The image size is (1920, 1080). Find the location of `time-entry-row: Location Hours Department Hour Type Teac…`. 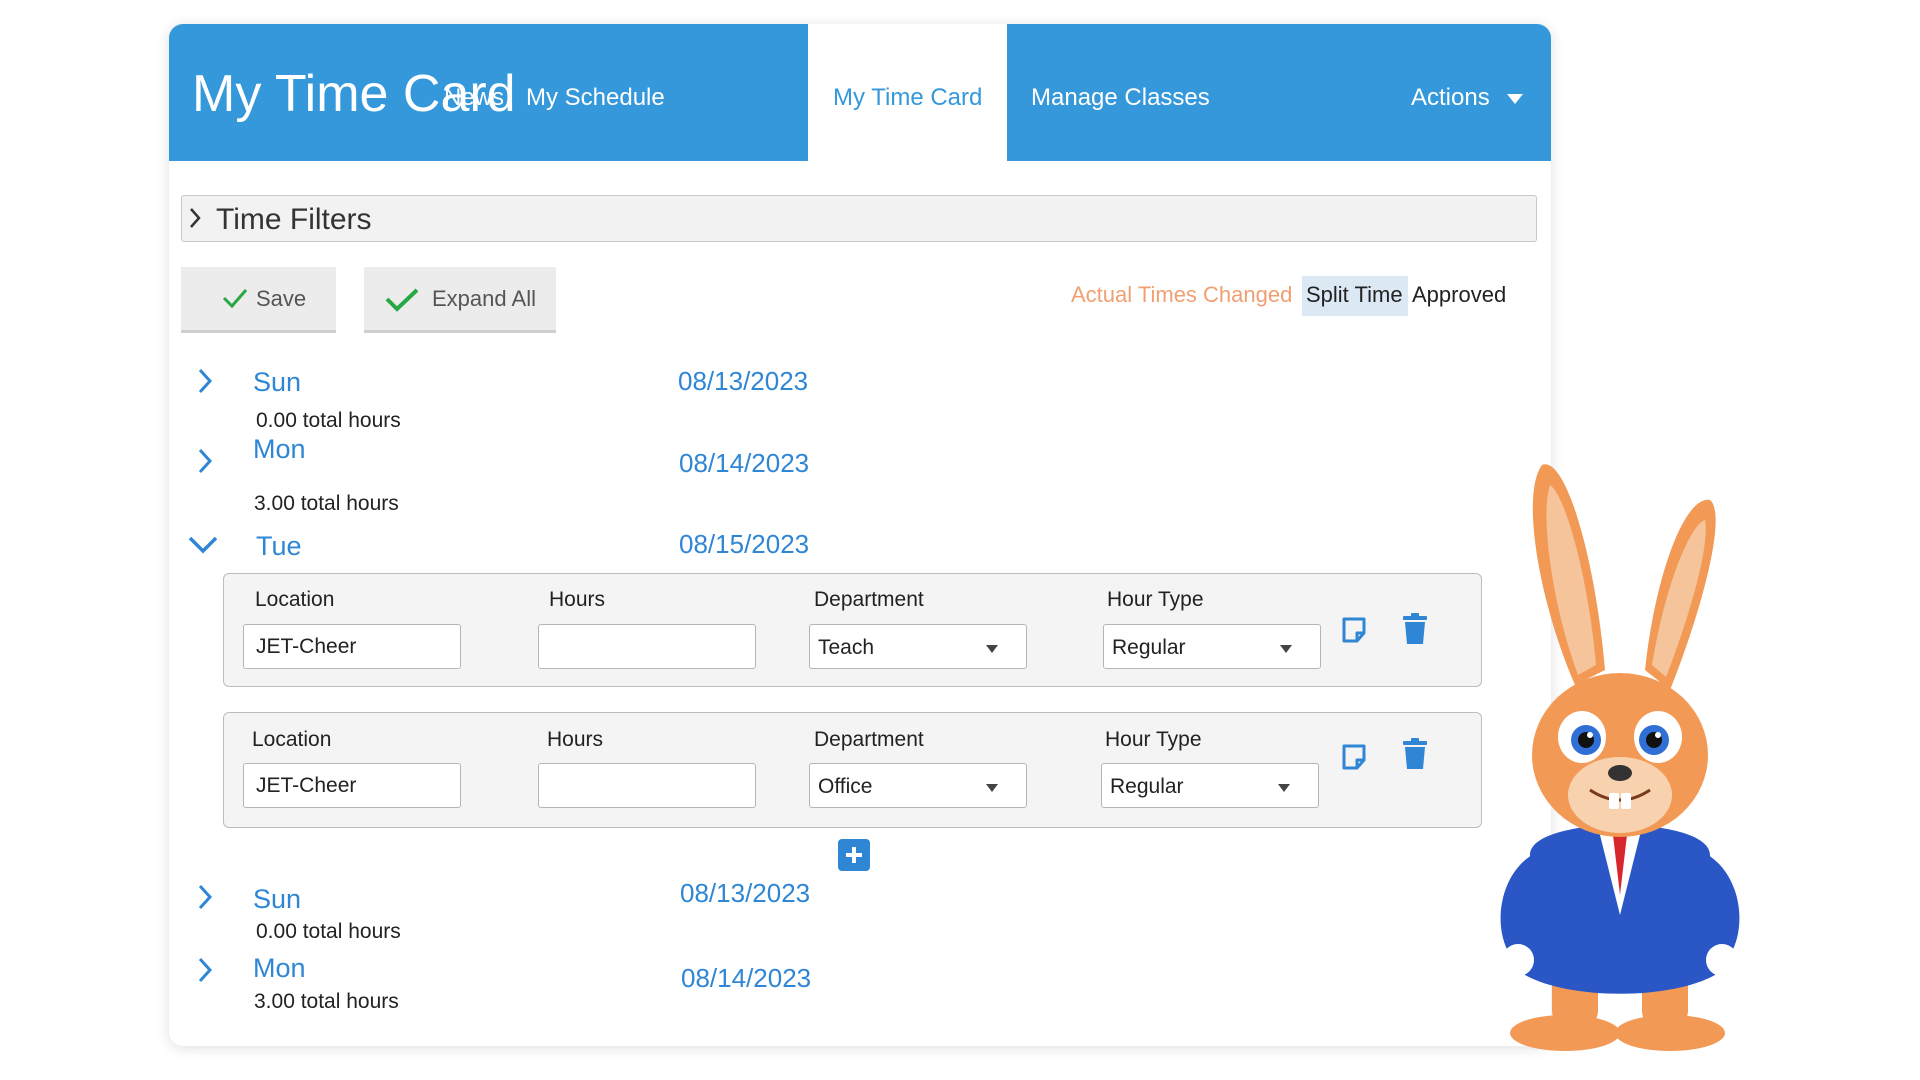

time-entry-row: Location Hours Department Hour Type Teac… is located at coordinates (852, 630).